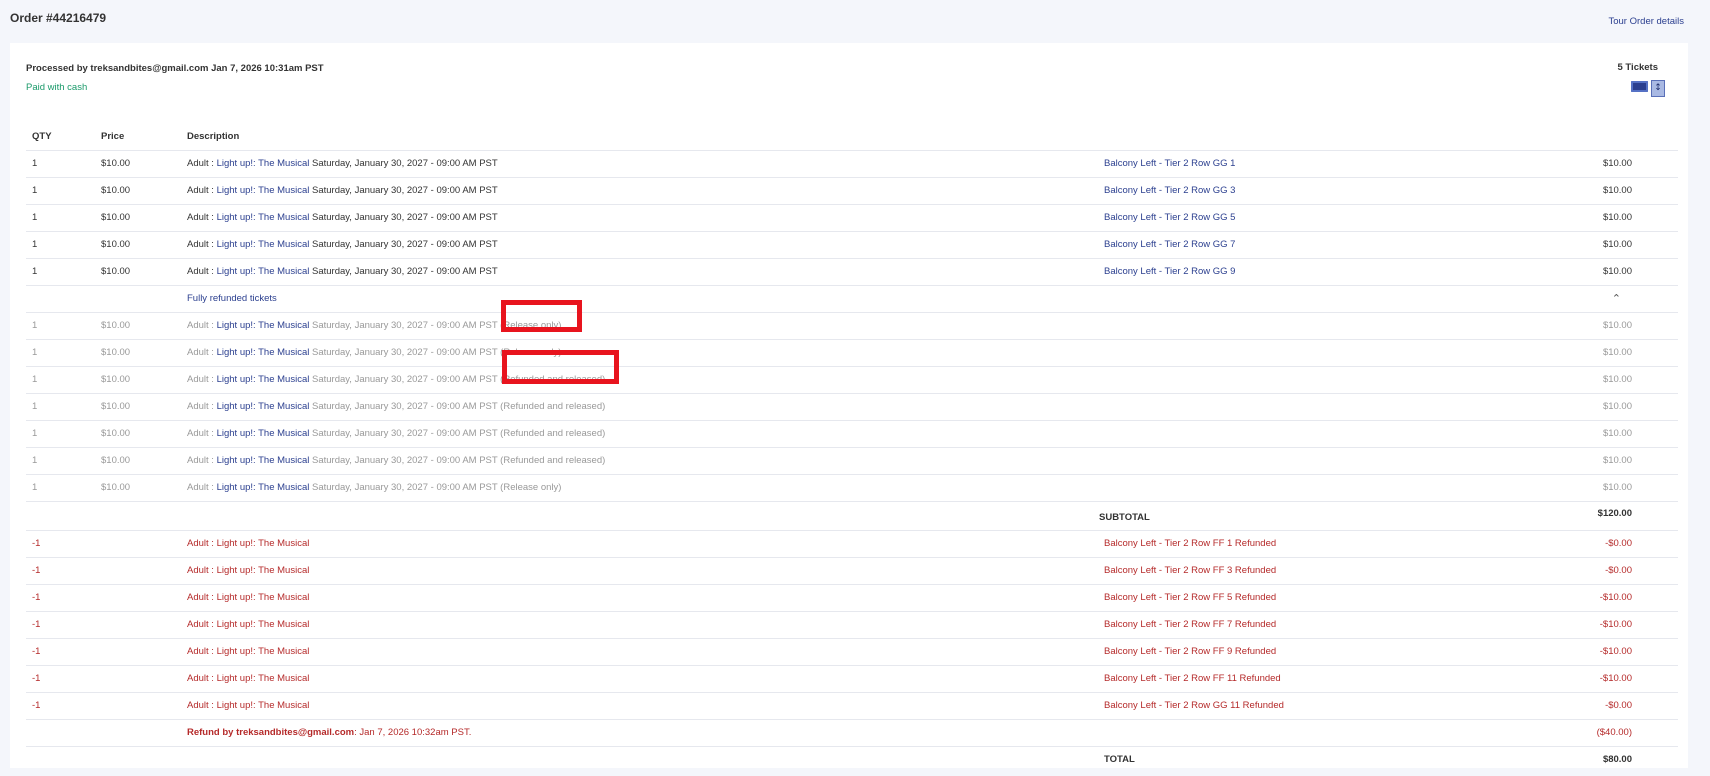 The height and width of the screenshot is (776, 1710). I want to click on header-qty: QTY, so click(42, 136).